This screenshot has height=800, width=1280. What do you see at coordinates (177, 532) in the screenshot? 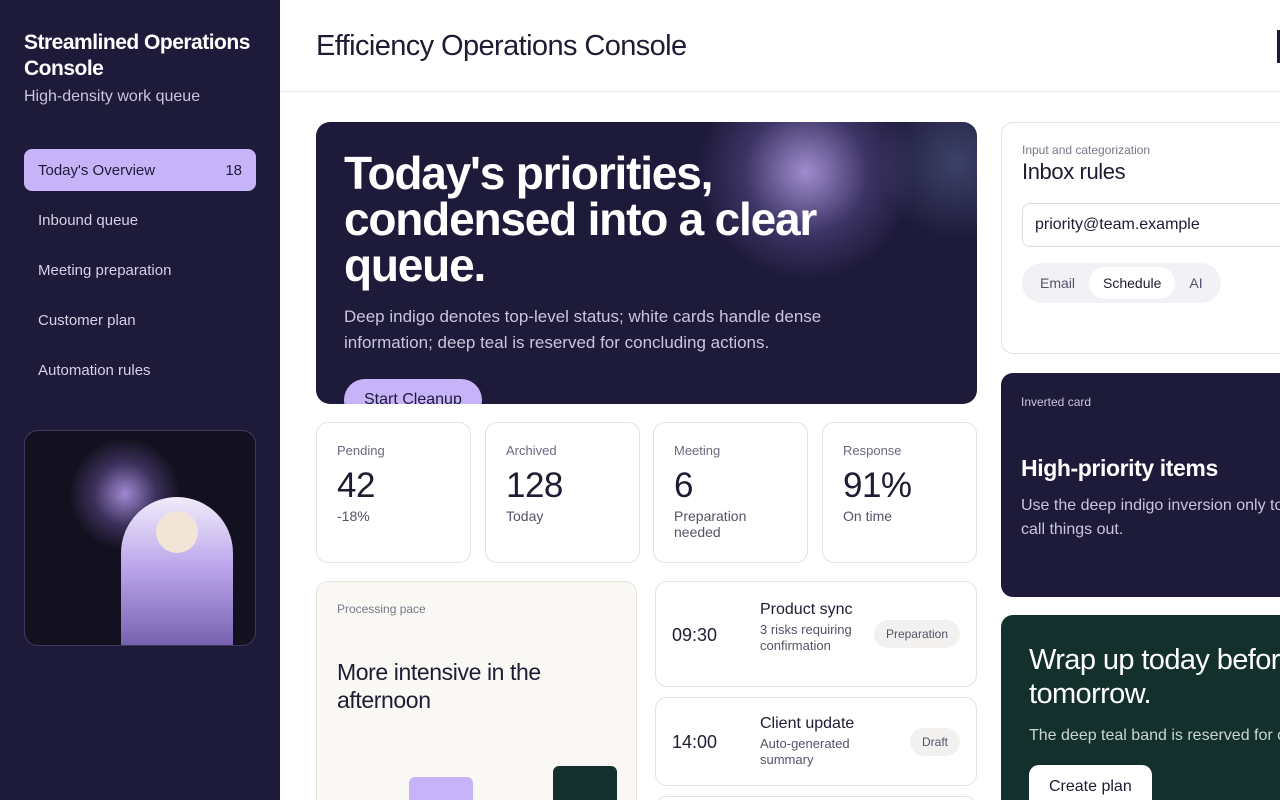
I see `illustration-head` at bounding box center [177, 532].